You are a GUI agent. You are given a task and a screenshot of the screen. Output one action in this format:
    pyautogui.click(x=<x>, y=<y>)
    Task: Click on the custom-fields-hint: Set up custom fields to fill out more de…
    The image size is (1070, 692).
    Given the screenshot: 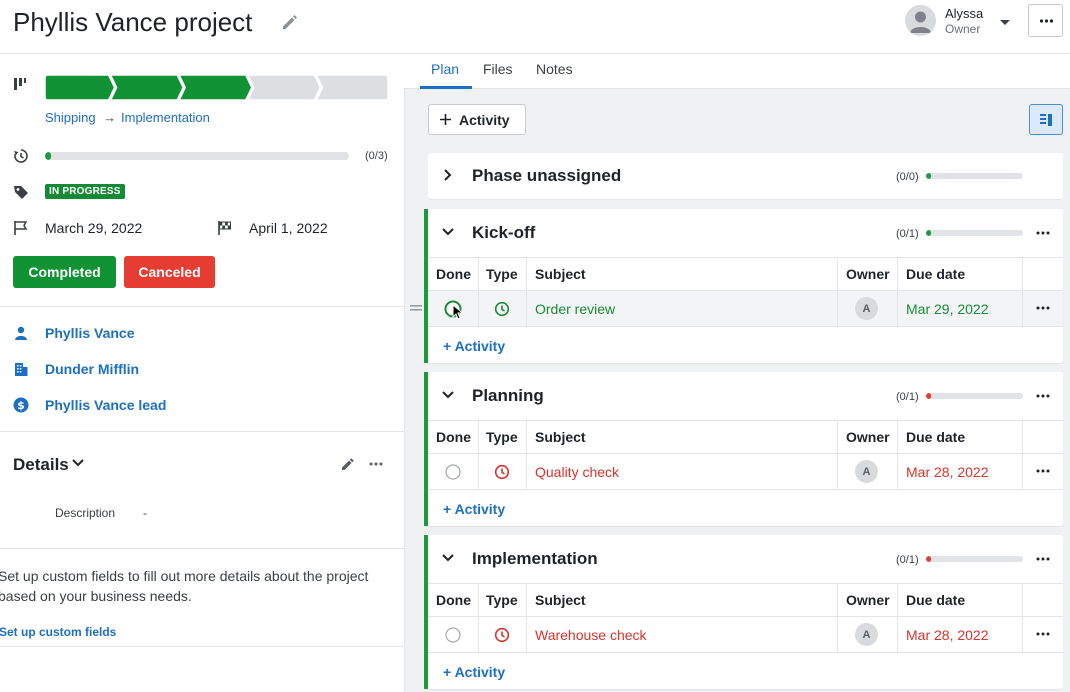 What is the action you would take?
    pyautogui.click(x=184, y=586)
    